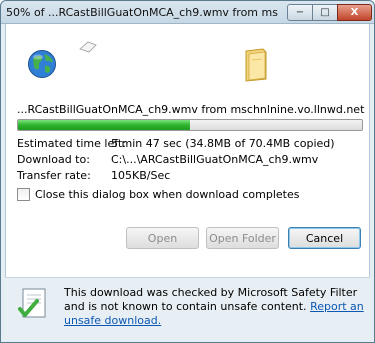 The height and width of the screenshot is (343, 375). Describe the element at coordinates (23, 194) in the screenshot. I see `close-when-done-checkbox` at that location.